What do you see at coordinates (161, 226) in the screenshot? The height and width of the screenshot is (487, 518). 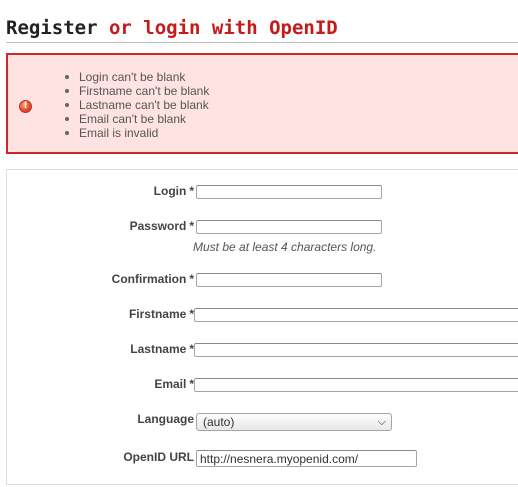 I see `password-label: Password *` at bounding box center [161, 226].